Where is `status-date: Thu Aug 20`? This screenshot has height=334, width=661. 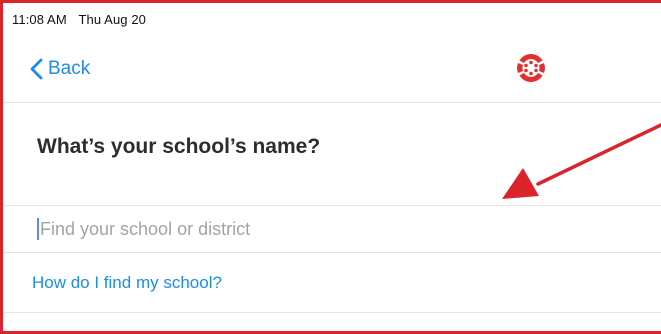
status-date: Thu Aug 20 is located at coordinates (112, 19).